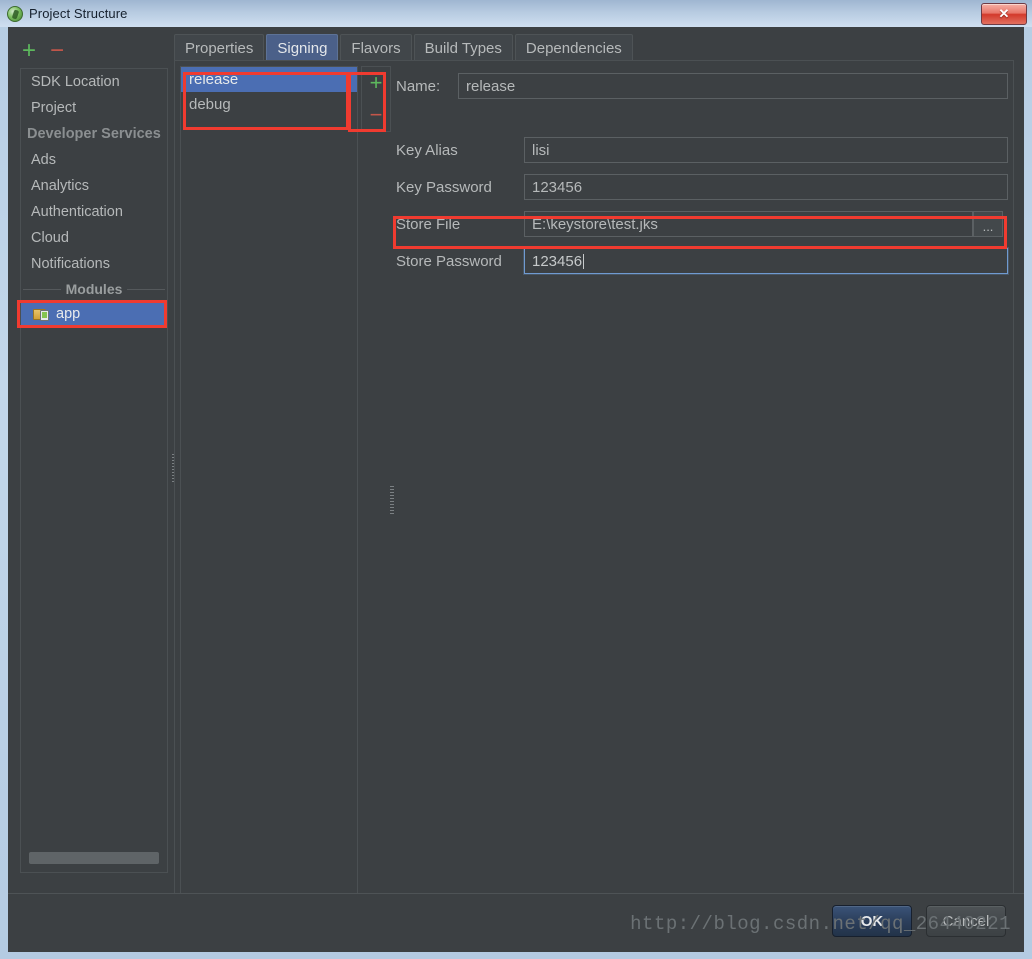  I want to click on android-module-icon, so click(41, 314).